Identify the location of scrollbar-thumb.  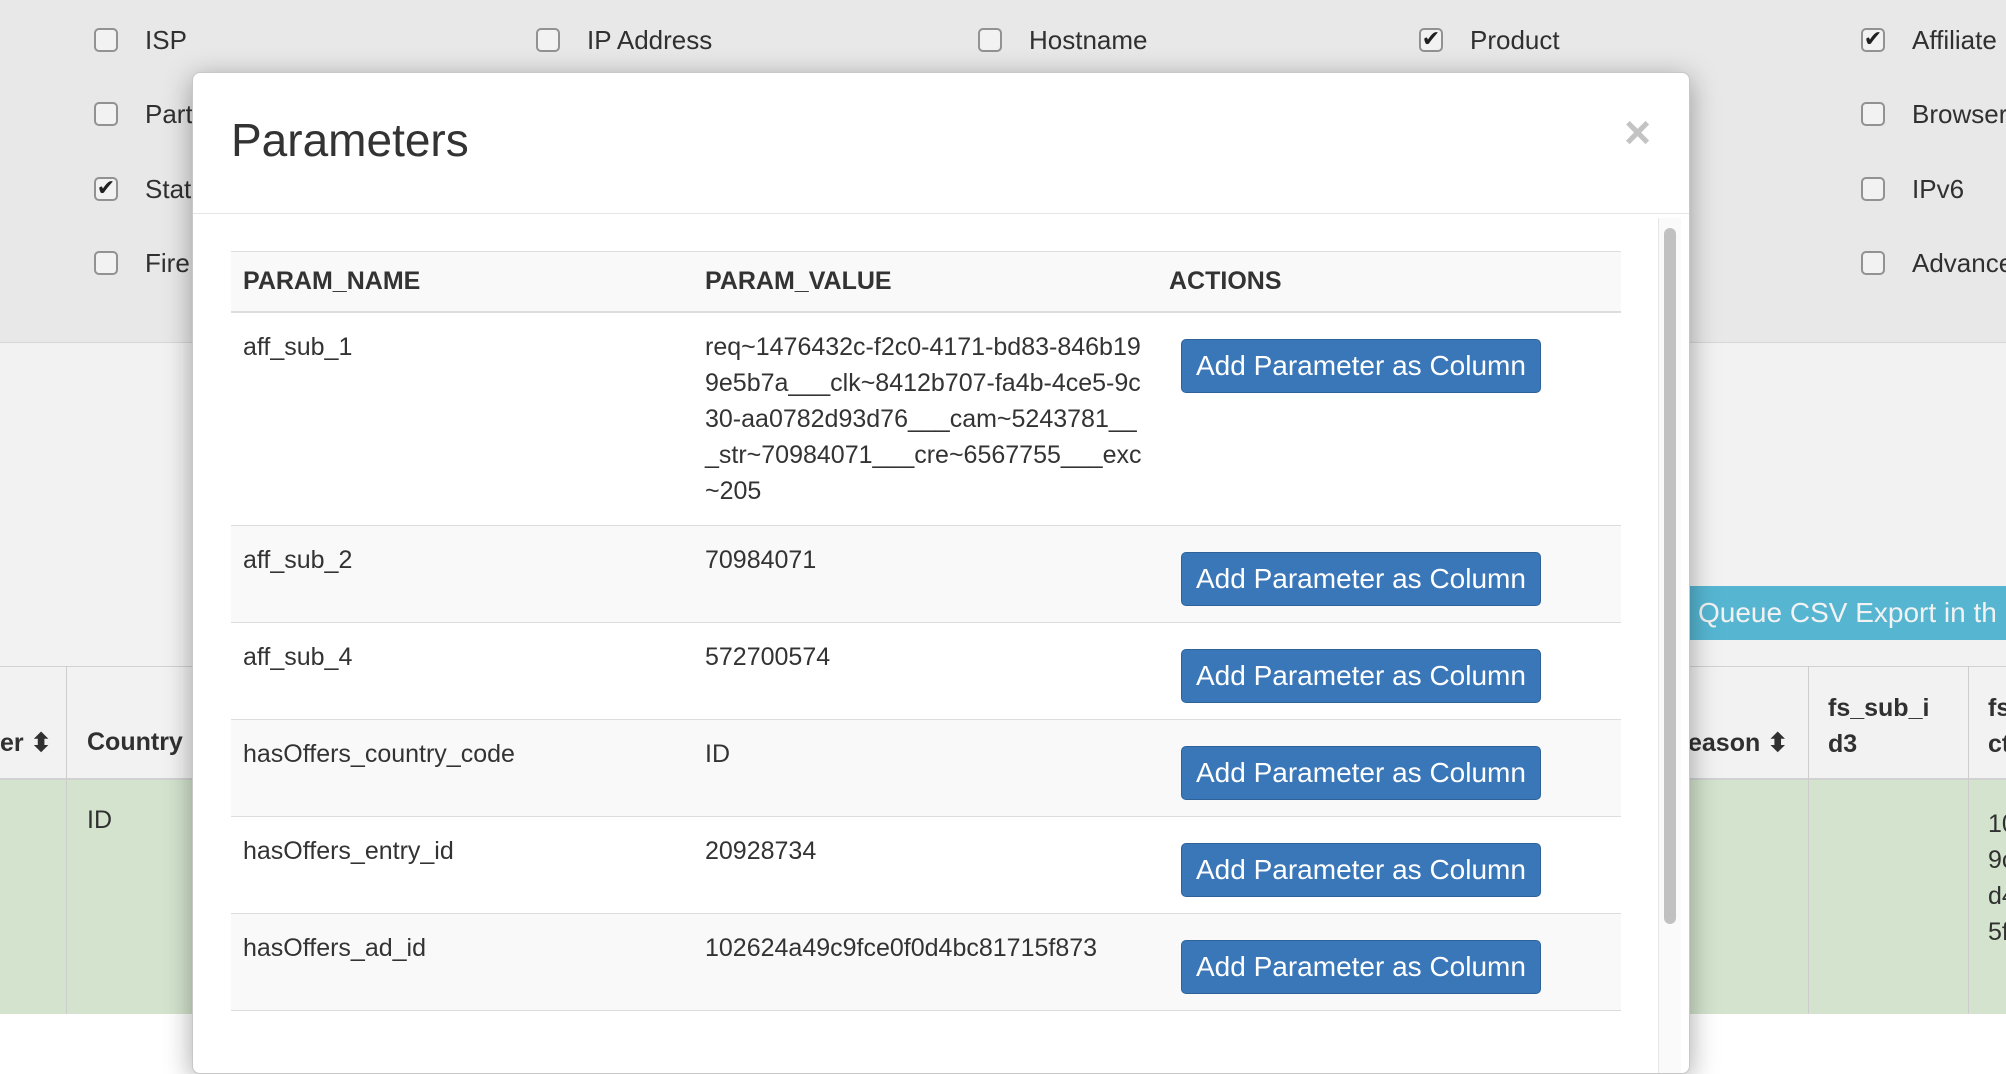
(1670, 576).